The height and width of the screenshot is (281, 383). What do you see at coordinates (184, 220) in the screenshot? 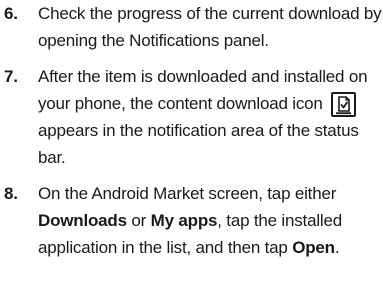
I see `my-apps-label: My apps` at bounding box center [184, 220].